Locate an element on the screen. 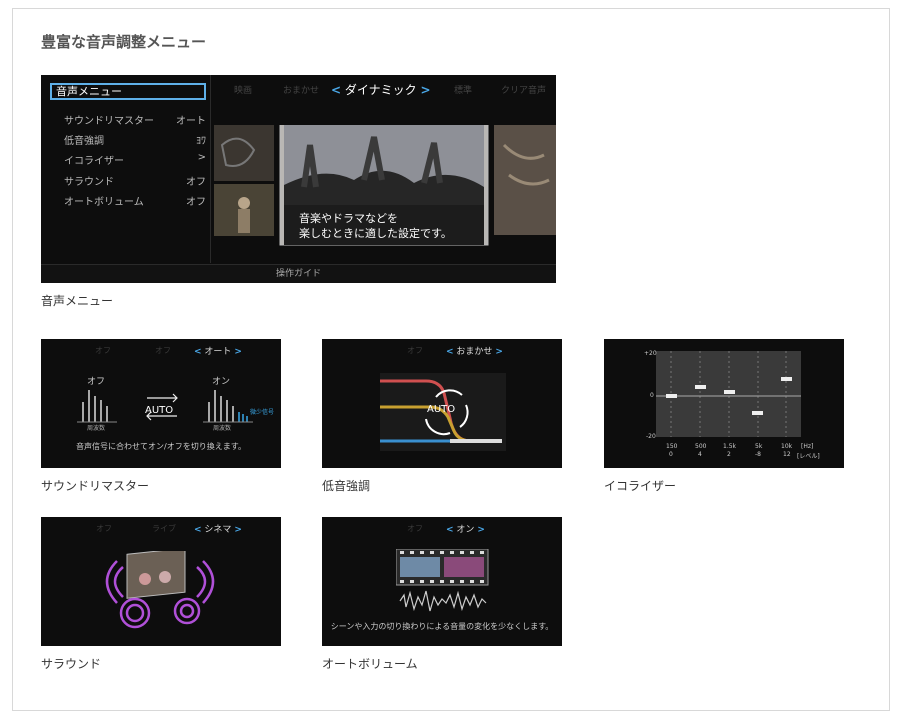 Image resolution: width=903 pixels, height=723 pixels. menu-item: オートボリューム オフ is located at coordinates (135, 202).